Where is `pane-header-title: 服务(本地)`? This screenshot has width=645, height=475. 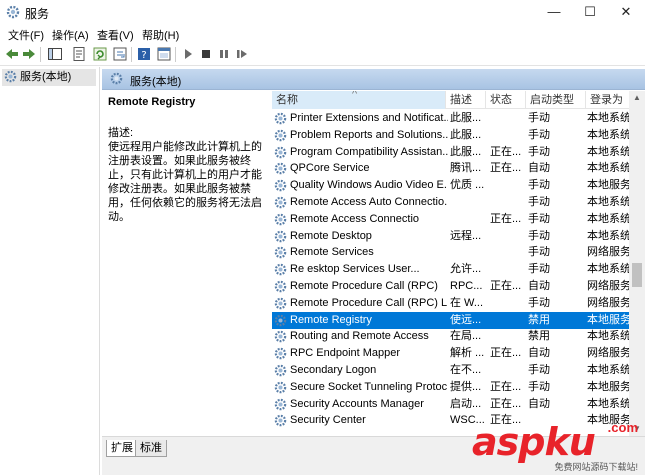 pane-header-title: 服务(本地) is located at coordinates (156, 82).